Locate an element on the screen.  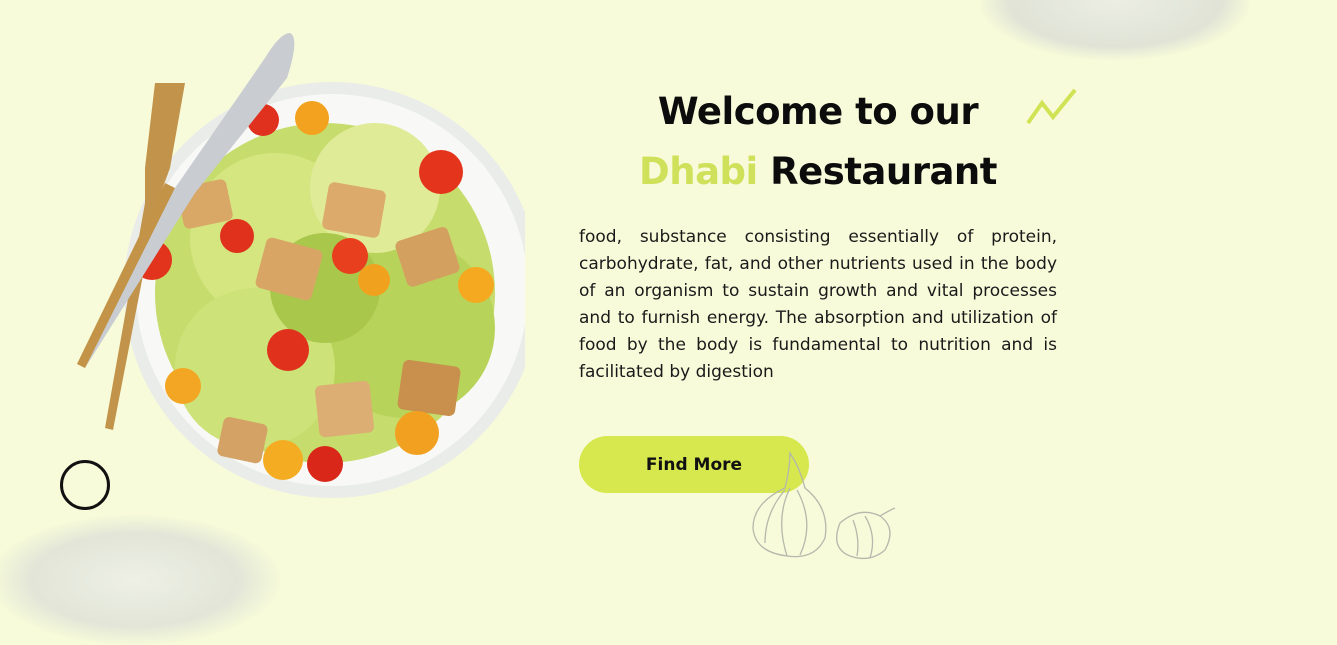
garlic-icon is located at coordinates (824, 505).